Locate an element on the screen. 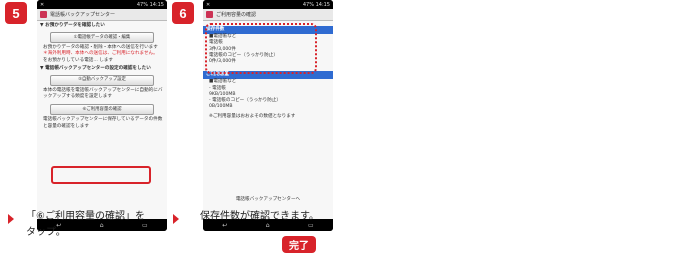 The image size is (700, 257). usage-note: ※ご利用容量はおおよその数値となります is located at coordinates (252, 117).